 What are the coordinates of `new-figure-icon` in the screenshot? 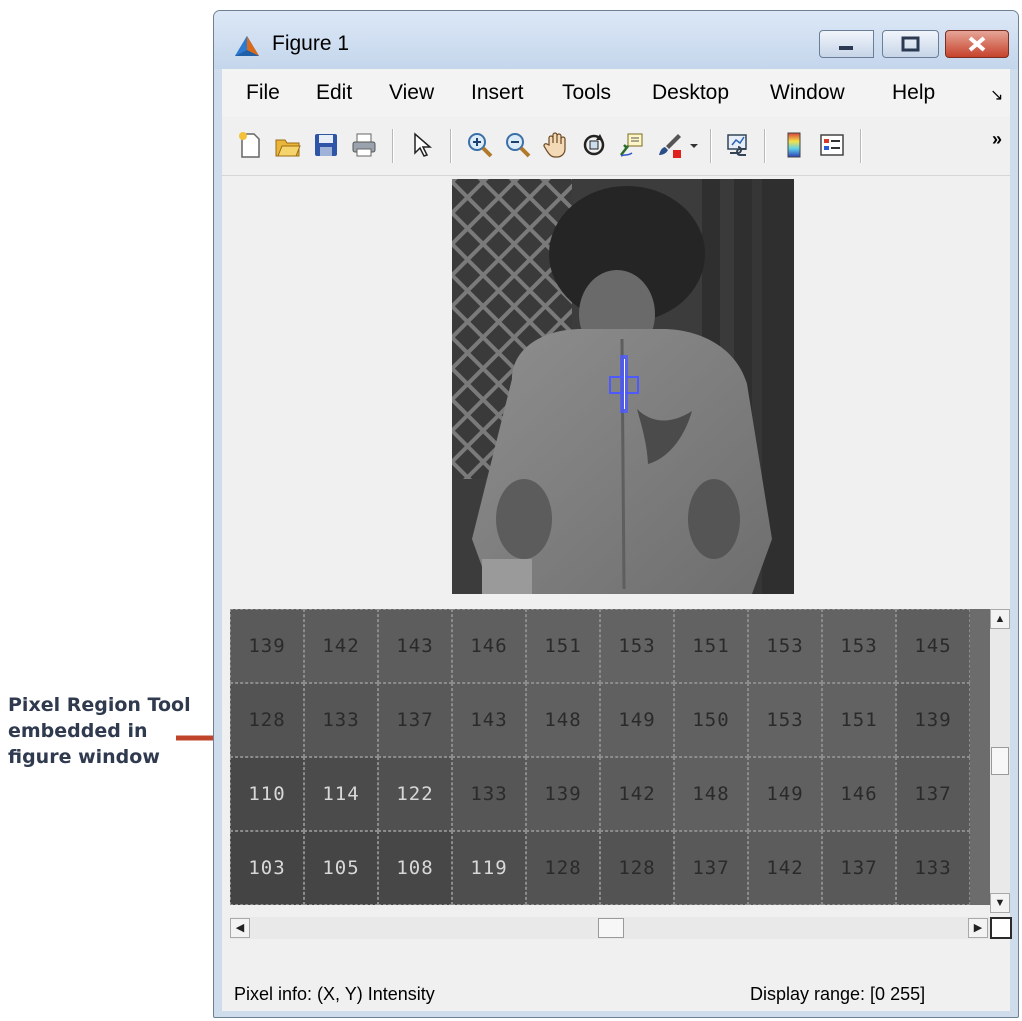 It's located at (250, 145).